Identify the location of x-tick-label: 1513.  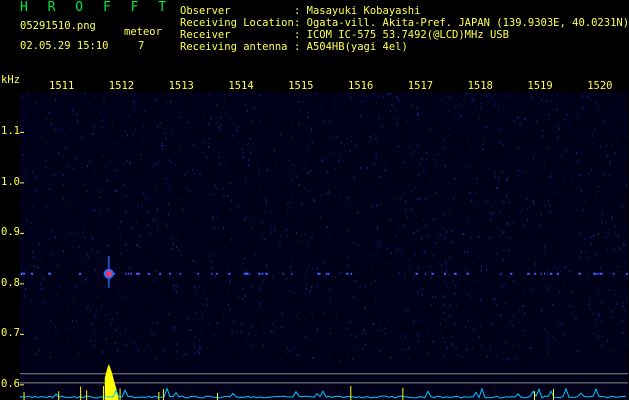
(181, 86).